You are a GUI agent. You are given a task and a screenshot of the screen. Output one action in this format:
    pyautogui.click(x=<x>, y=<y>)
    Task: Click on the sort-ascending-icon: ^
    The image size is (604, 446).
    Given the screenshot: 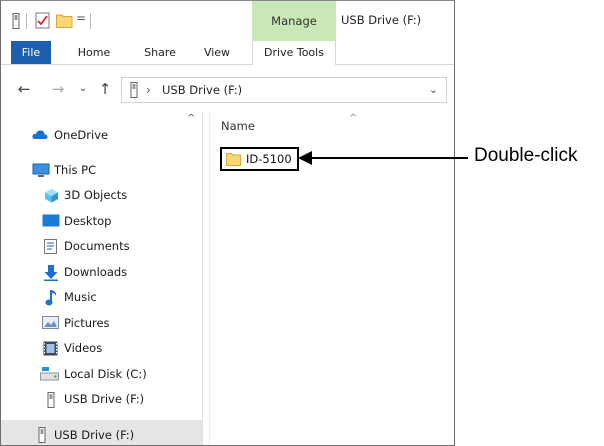 What is the action you would take?
    pyautogui.click(x=353, y=118)
    